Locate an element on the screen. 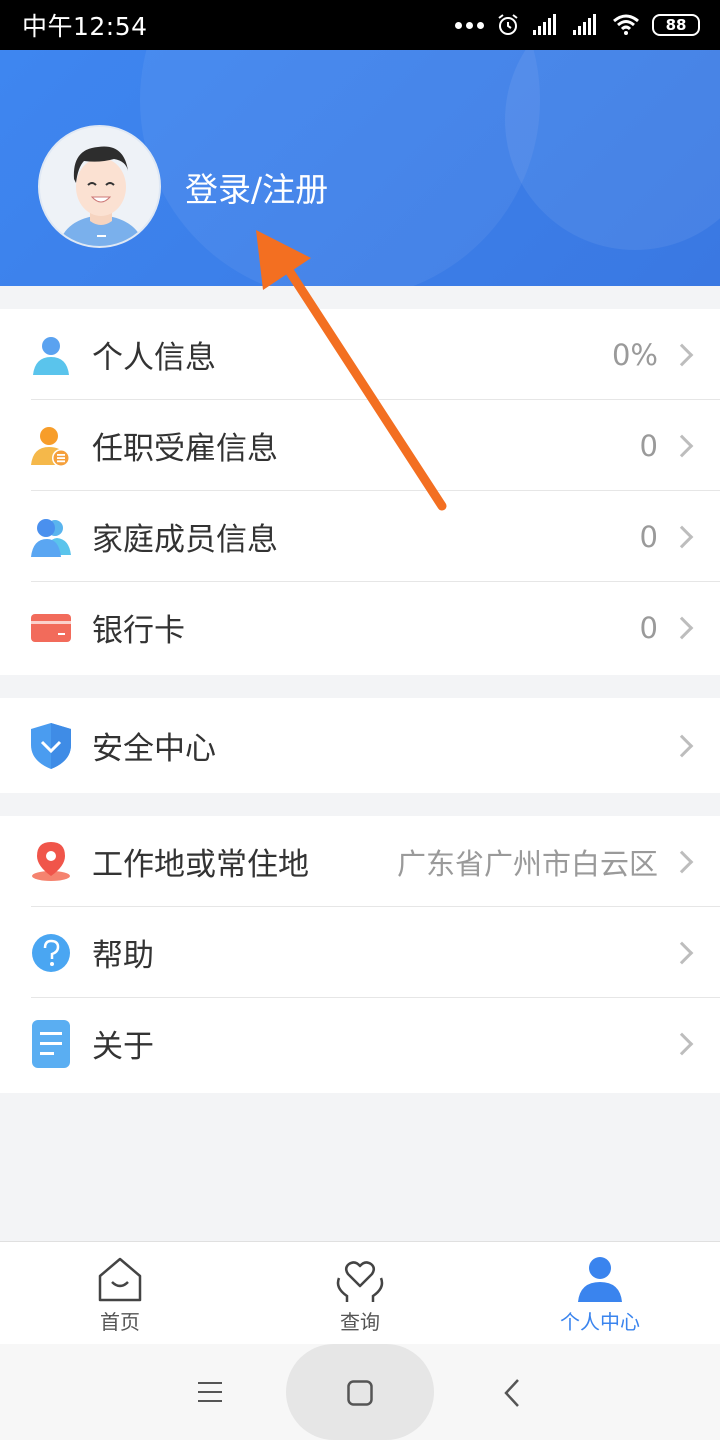 The height and width of the screenshot is (1440, 720). nav-tab-query: 查询 is located at coordinates (360, 1293).